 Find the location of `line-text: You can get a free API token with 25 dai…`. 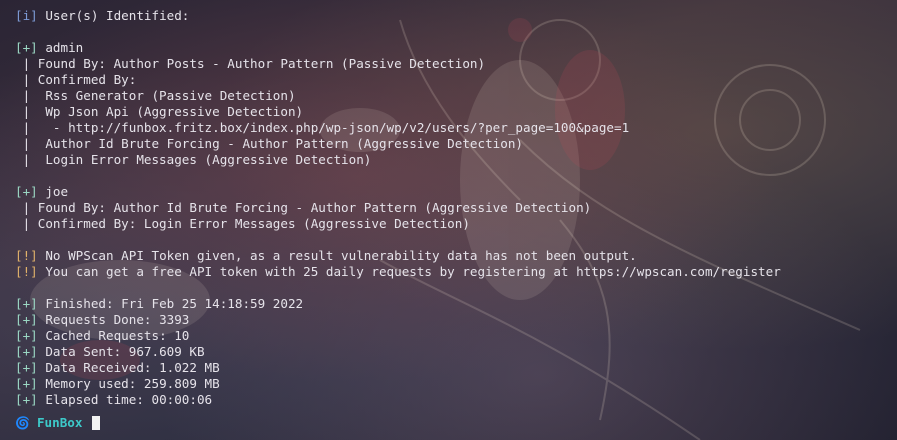

line-text: You can get a free API token with 25 dai… is located at coordinates (409, 271).